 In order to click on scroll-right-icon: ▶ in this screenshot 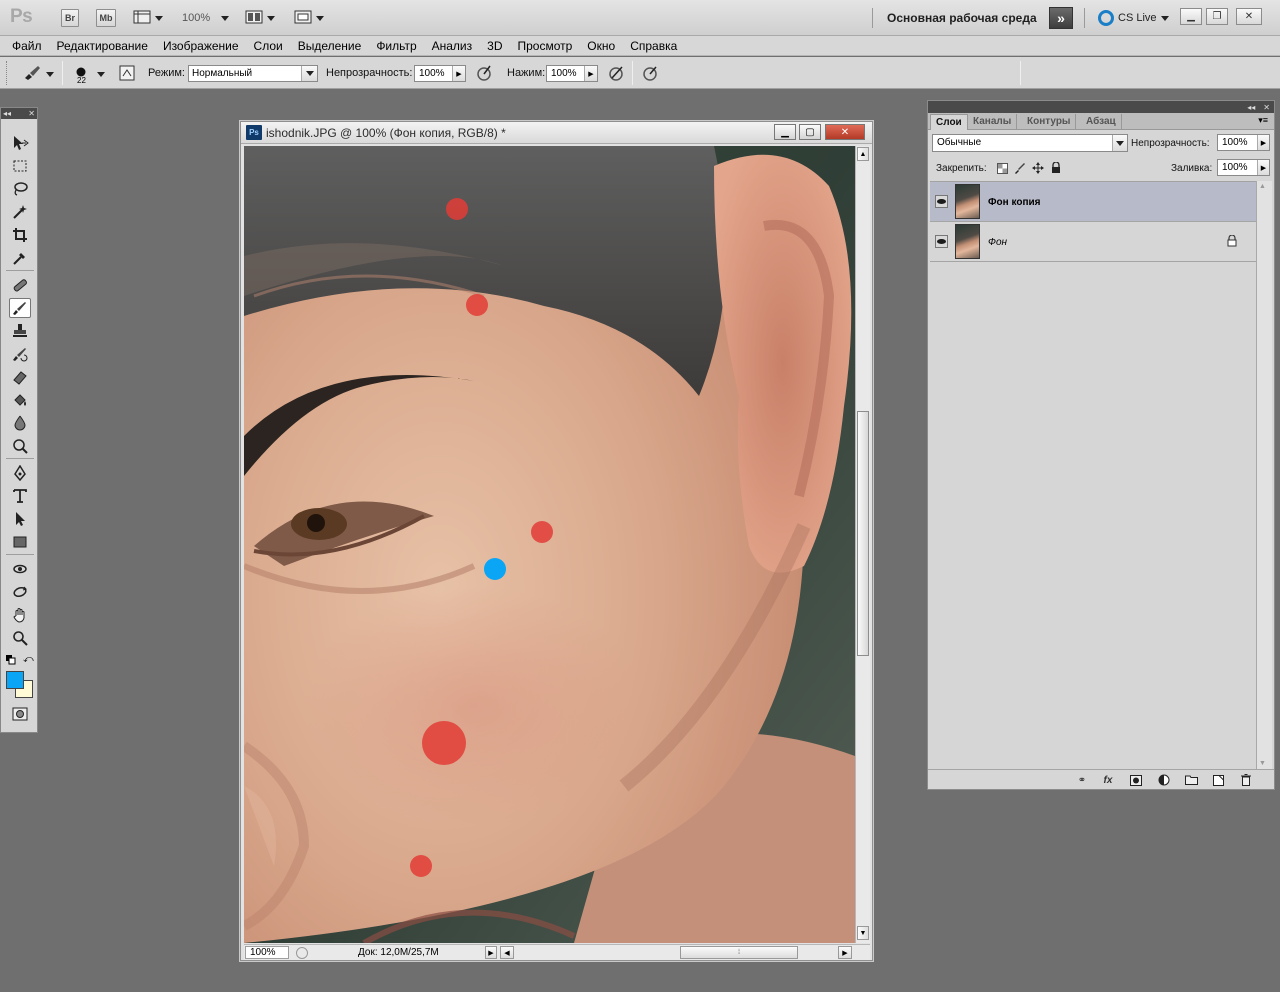, I will do `click(845, 952)`.